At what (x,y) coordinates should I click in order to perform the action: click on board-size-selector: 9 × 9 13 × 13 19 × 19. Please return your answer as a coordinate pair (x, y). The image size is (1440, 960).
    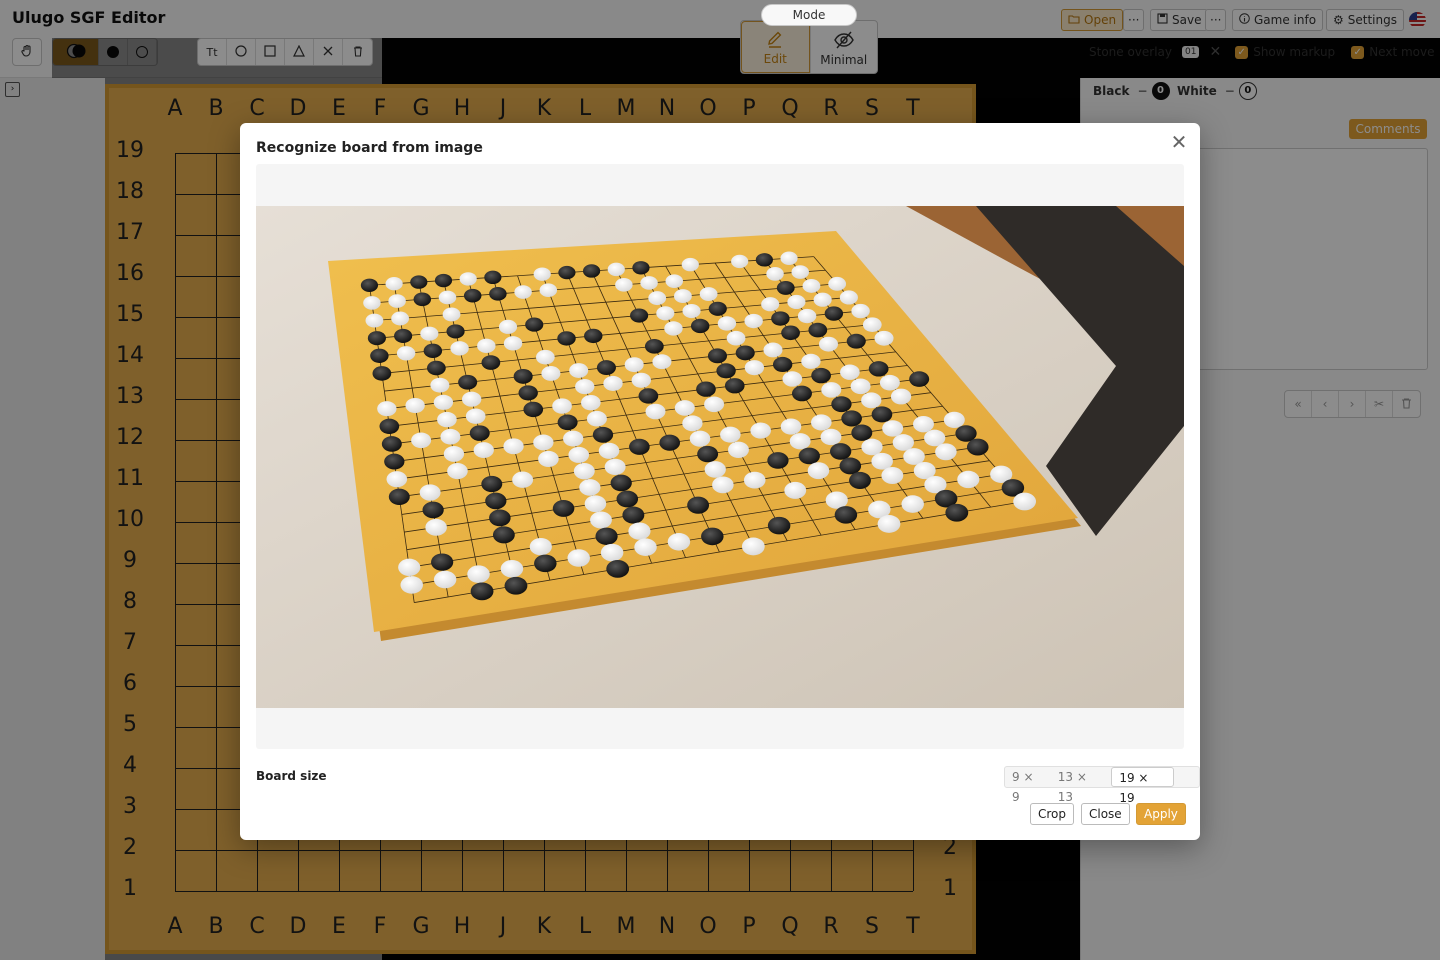
    Looking at the image, I should click on (1102, 785).